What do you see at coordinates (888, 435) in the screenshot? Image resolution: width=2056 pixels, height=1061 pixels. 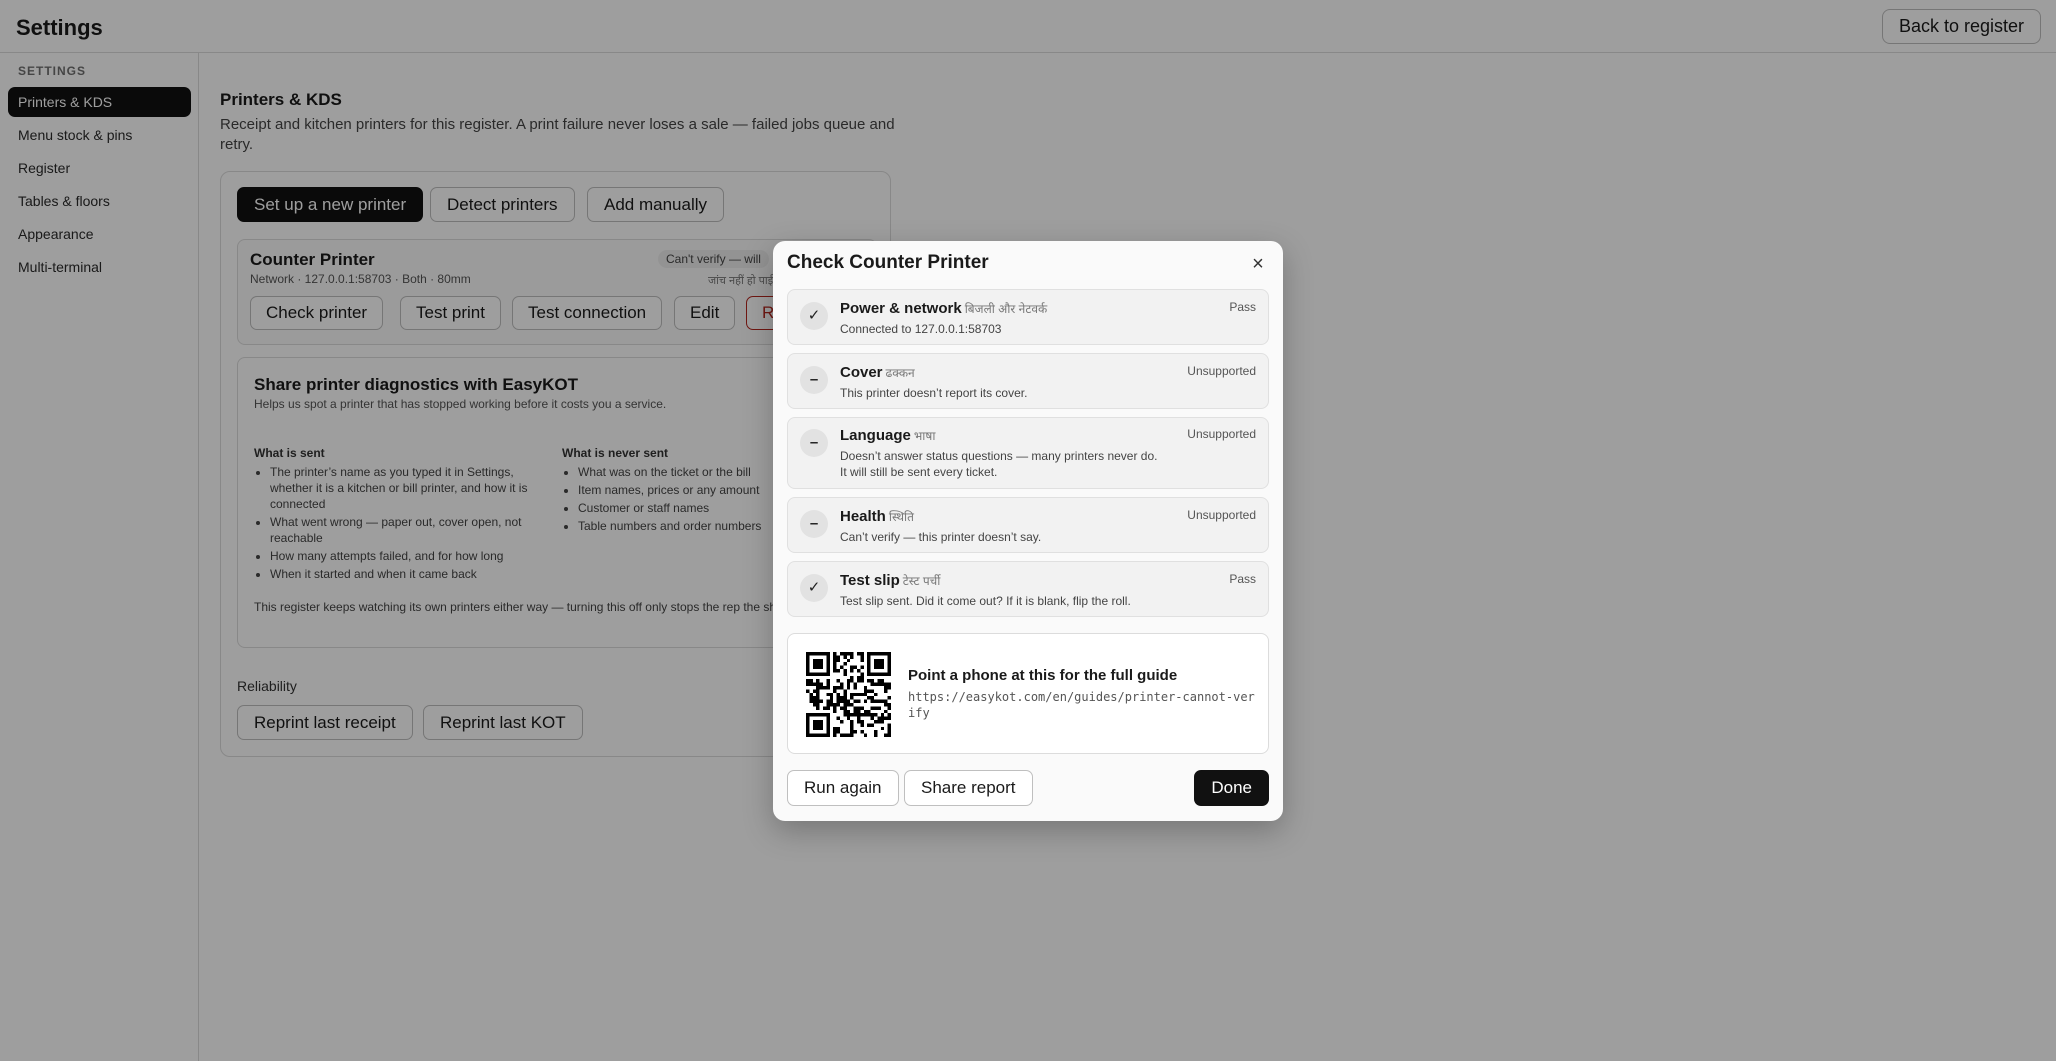 I see `check-name: Language भाषा` at bounding box center [888, 435].